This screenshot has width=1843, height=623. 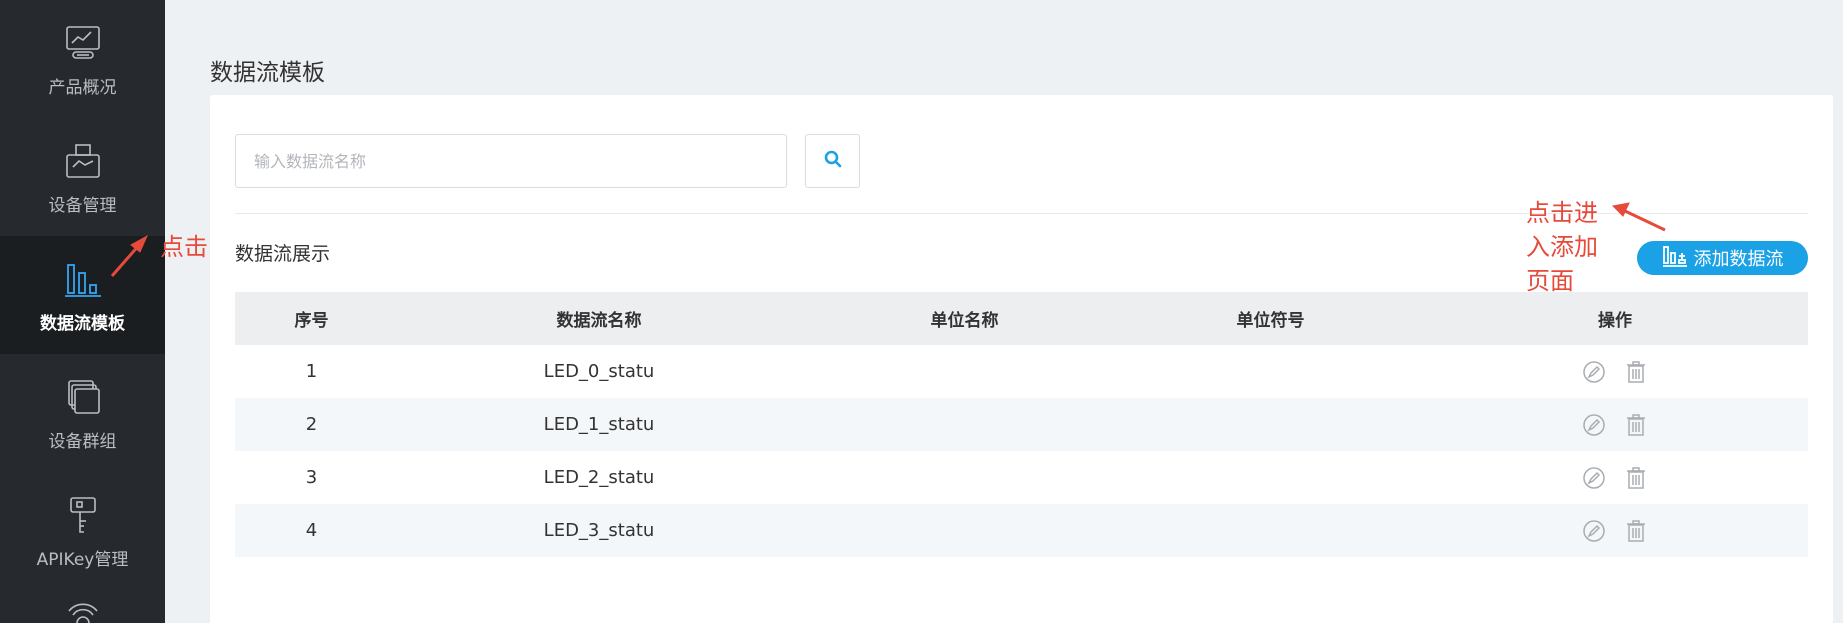 I want to click on annotation-click-add: 点击进 入添加 页面, so click(x=1562, y=247).